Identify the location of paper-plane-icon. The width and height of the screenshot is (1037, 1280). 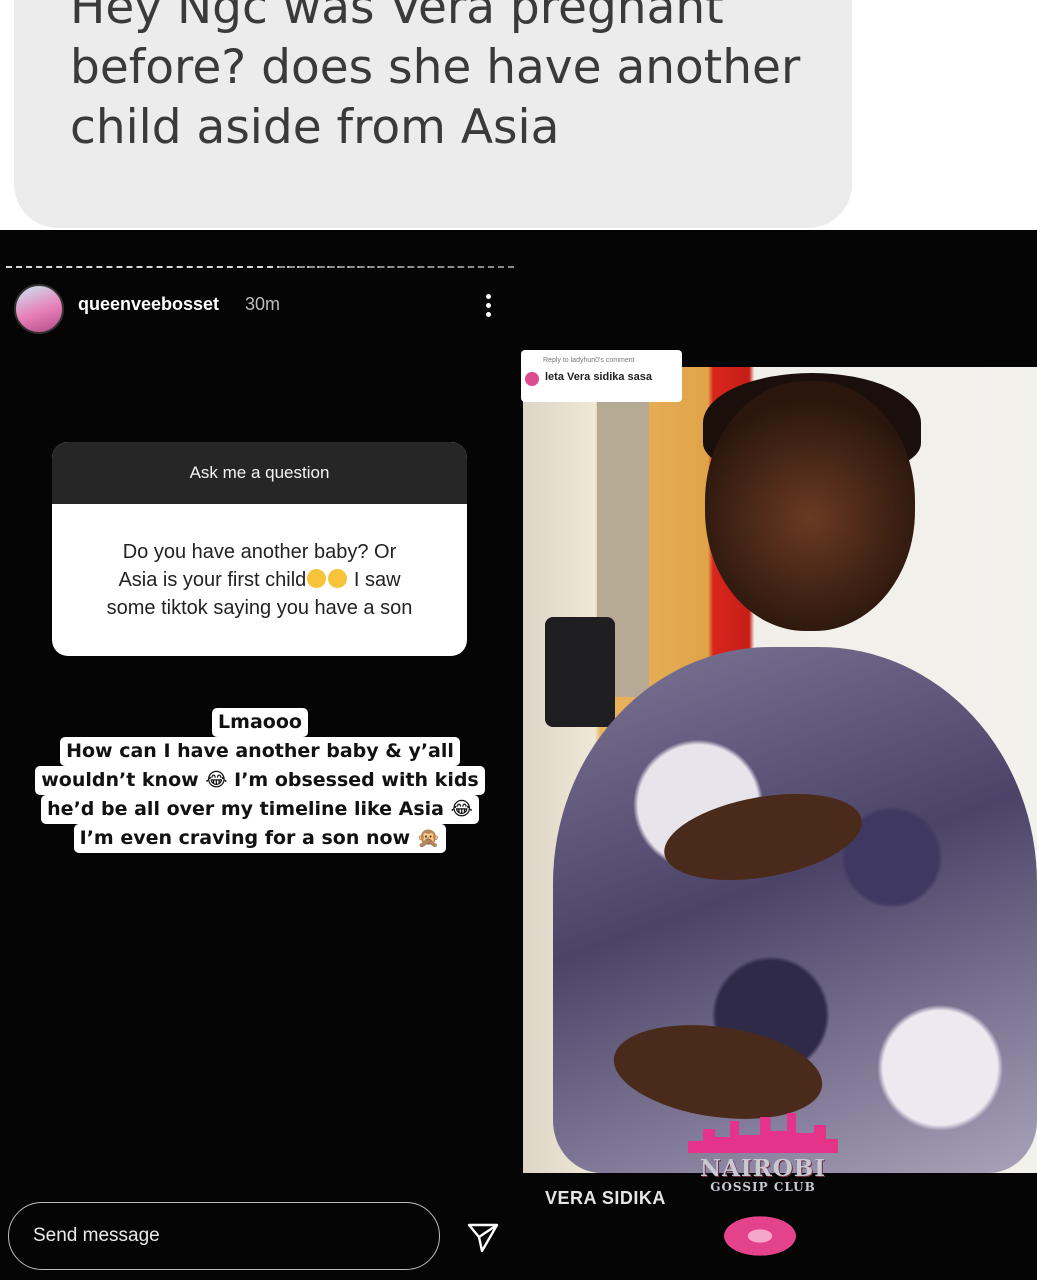
(483, 1238).